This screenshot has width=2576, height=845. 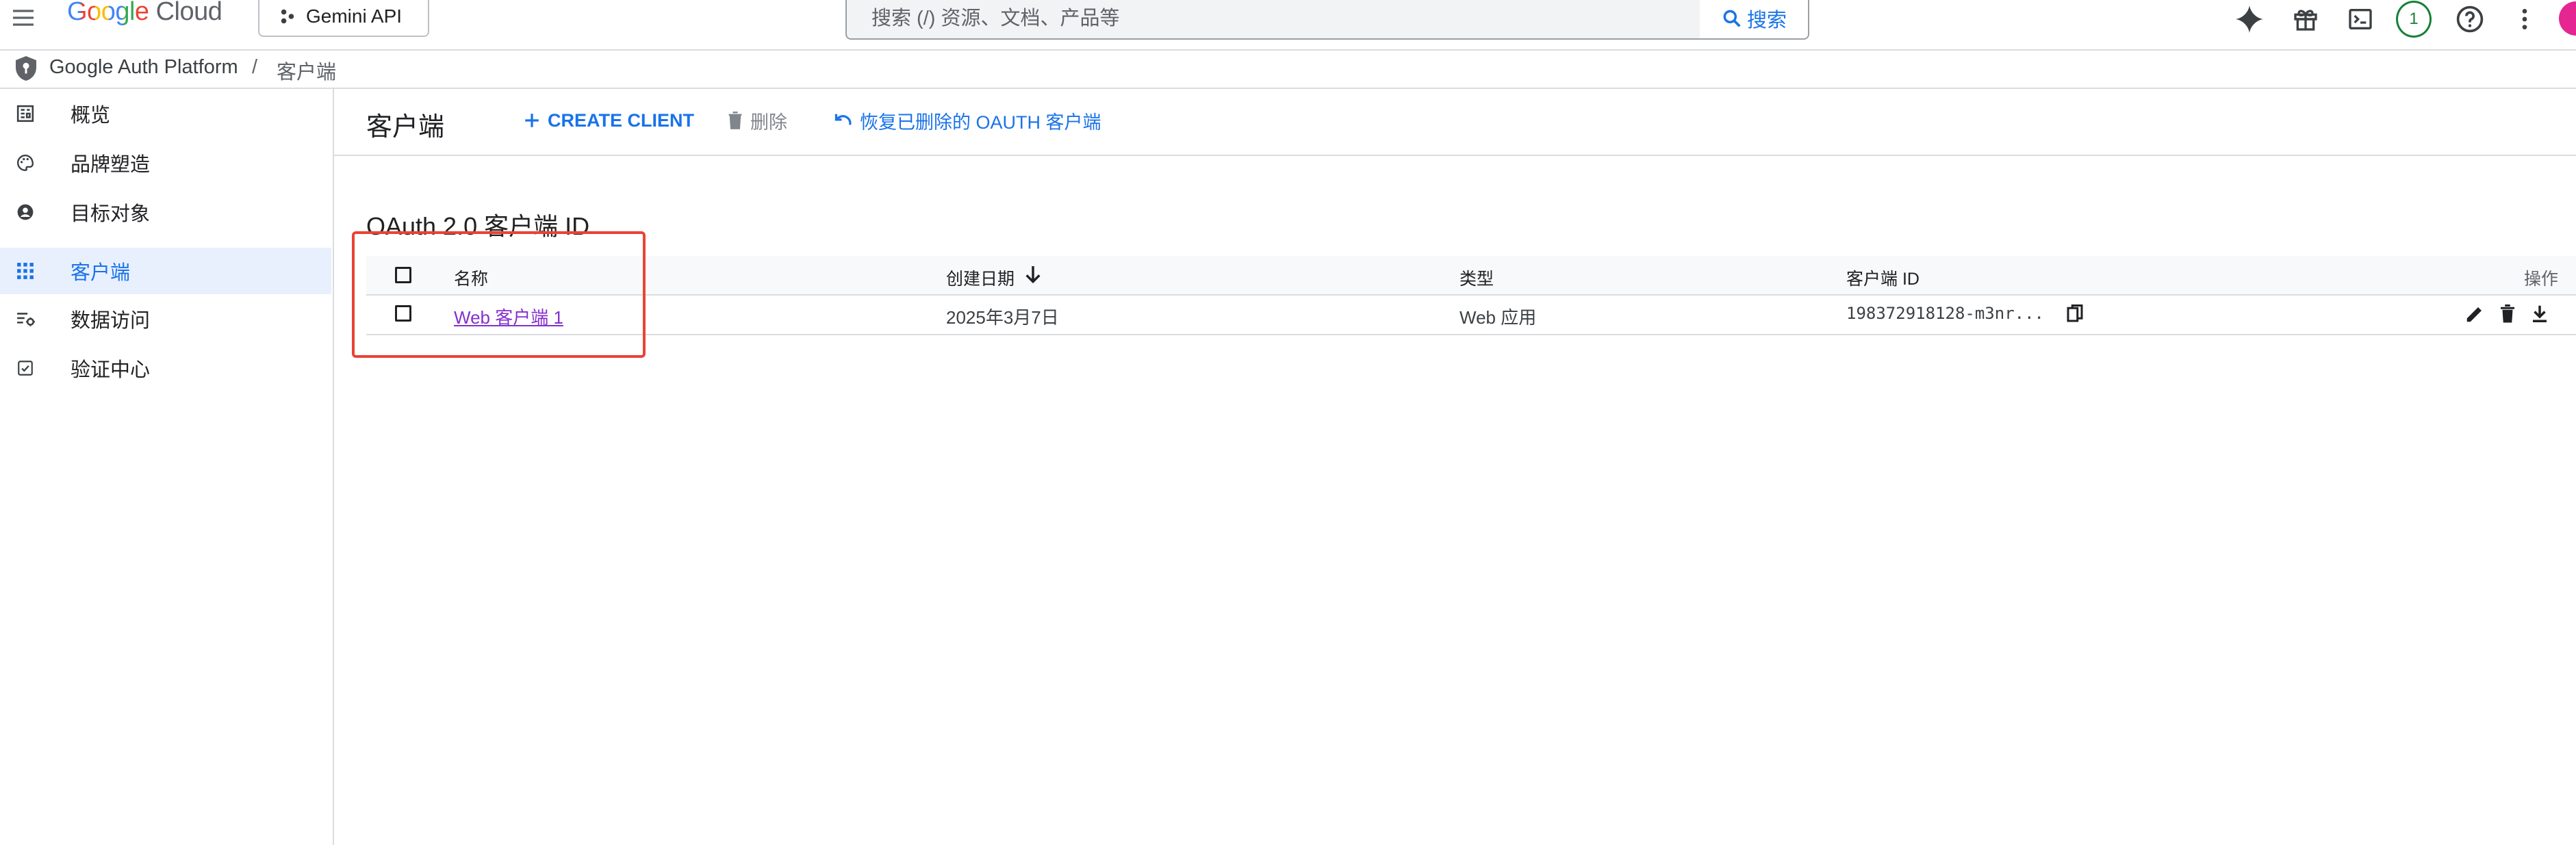 I want to click on download-icon, so click(x=2539, y=313).